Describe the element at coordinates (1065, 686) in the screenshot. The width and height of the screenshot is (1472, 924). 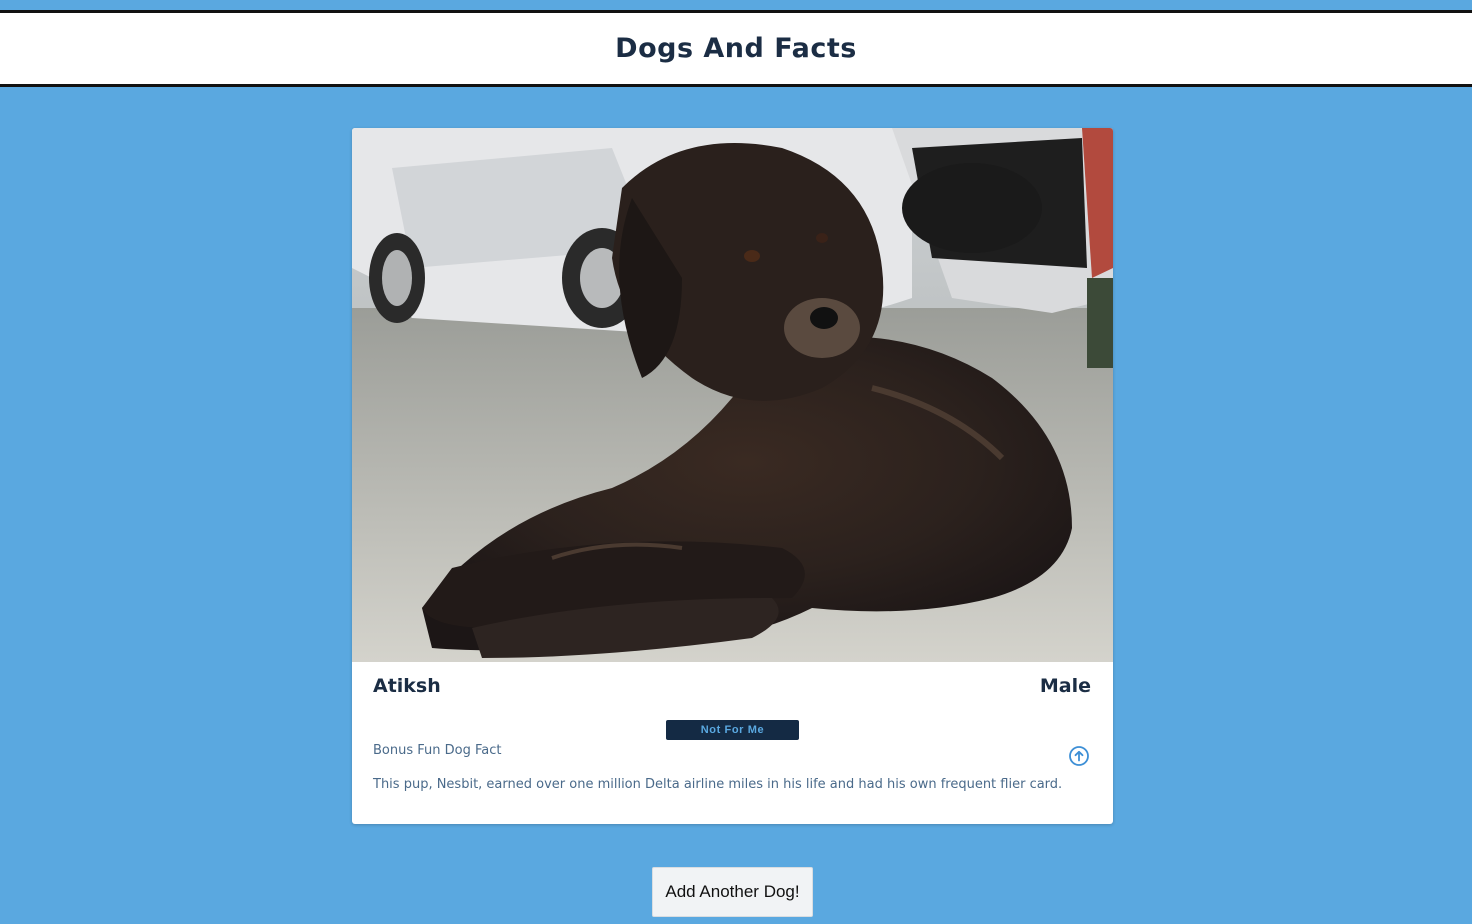
I see `dog-gender: Male` at that location.